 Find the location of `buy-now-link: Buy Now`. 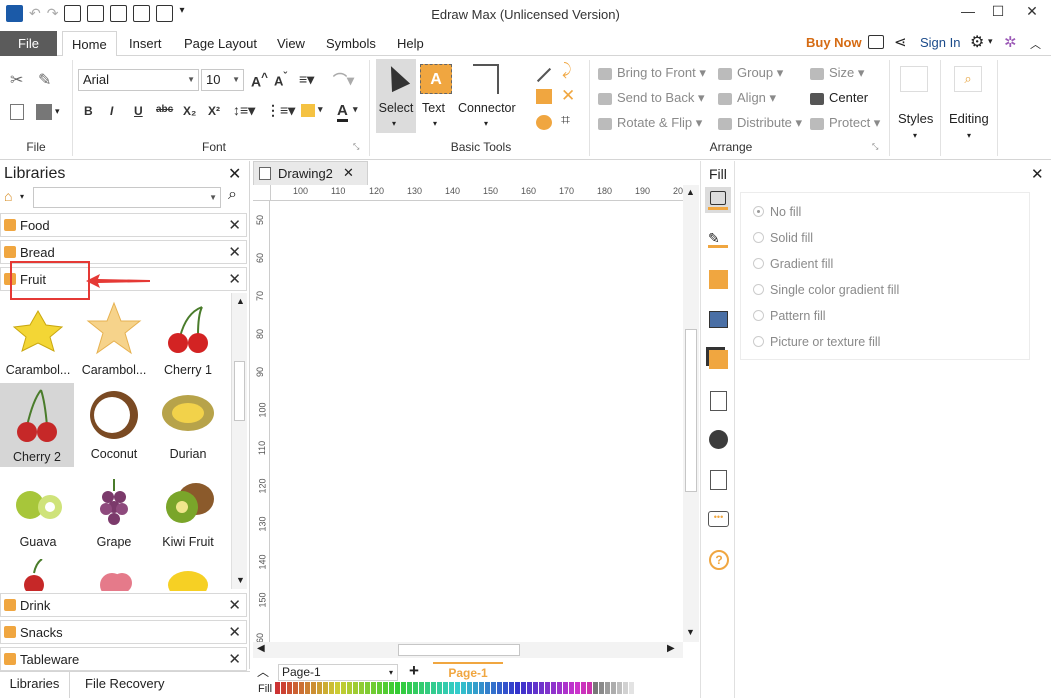

buy-now-link: Buy Now is located at coordinates (834, 42).